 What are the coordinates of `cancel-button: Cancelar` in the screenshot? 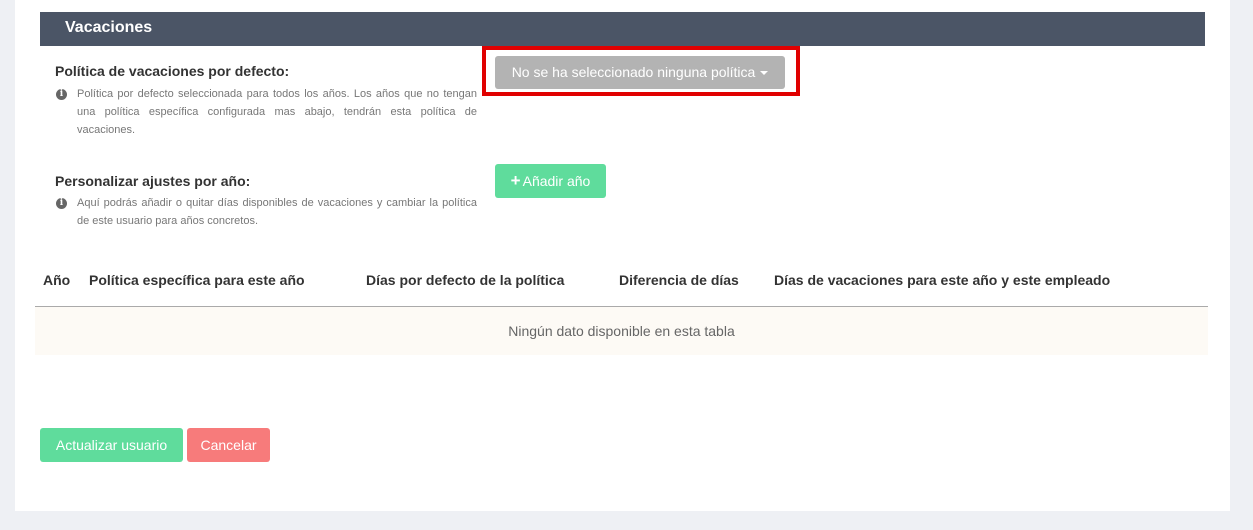 It's located at (228, 445).